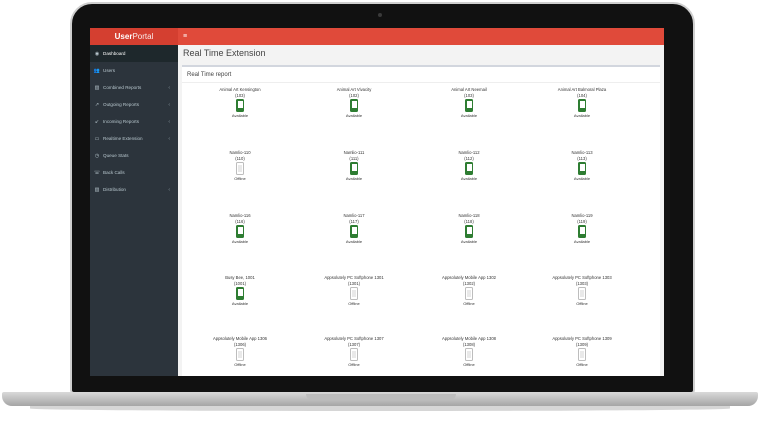 The image size is (768, 422). What do you see at coordinates (354, 344) in the screenshot?
I see `extension-number: (1307)` at bounding box center [354, 344].